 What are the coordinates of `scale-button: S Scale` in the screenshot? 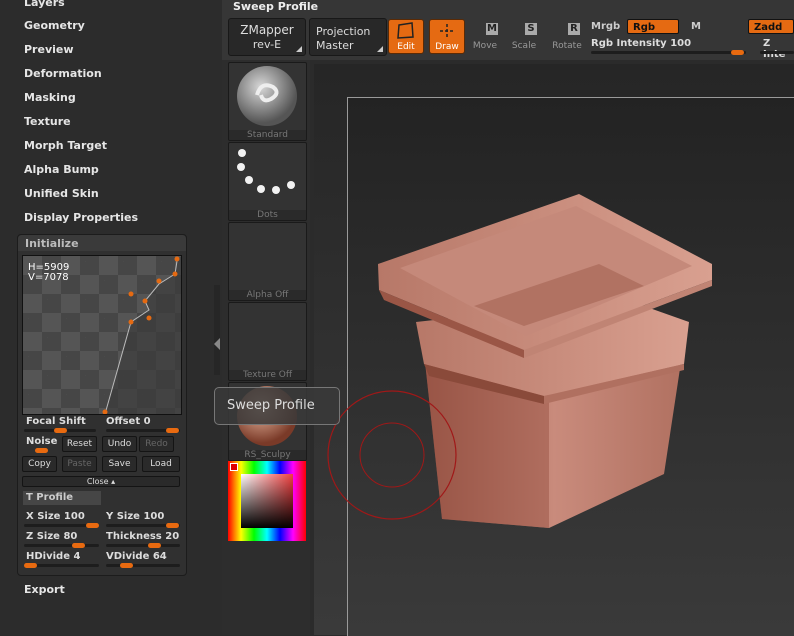 It's located at (524, 35).